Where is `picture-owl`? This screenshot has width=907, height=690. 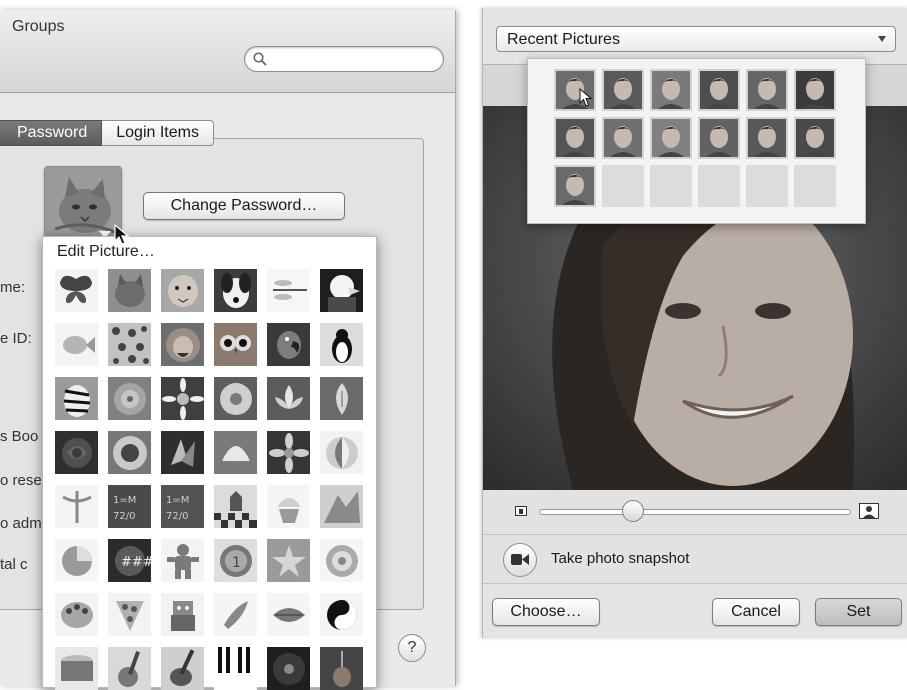
picture-owl is located at coordinates (235, 344).